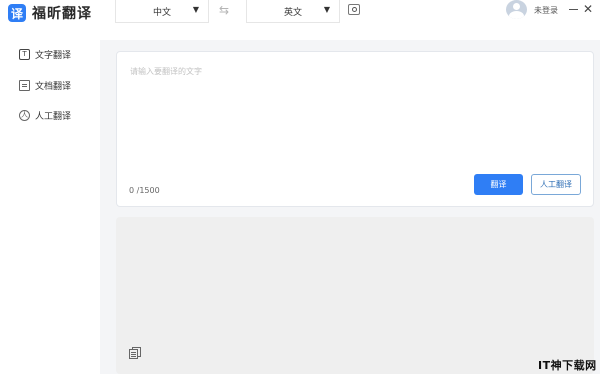 The width and height of the screenshot is (600, 374). I want to click on text-icon: T, so click(24, 54).